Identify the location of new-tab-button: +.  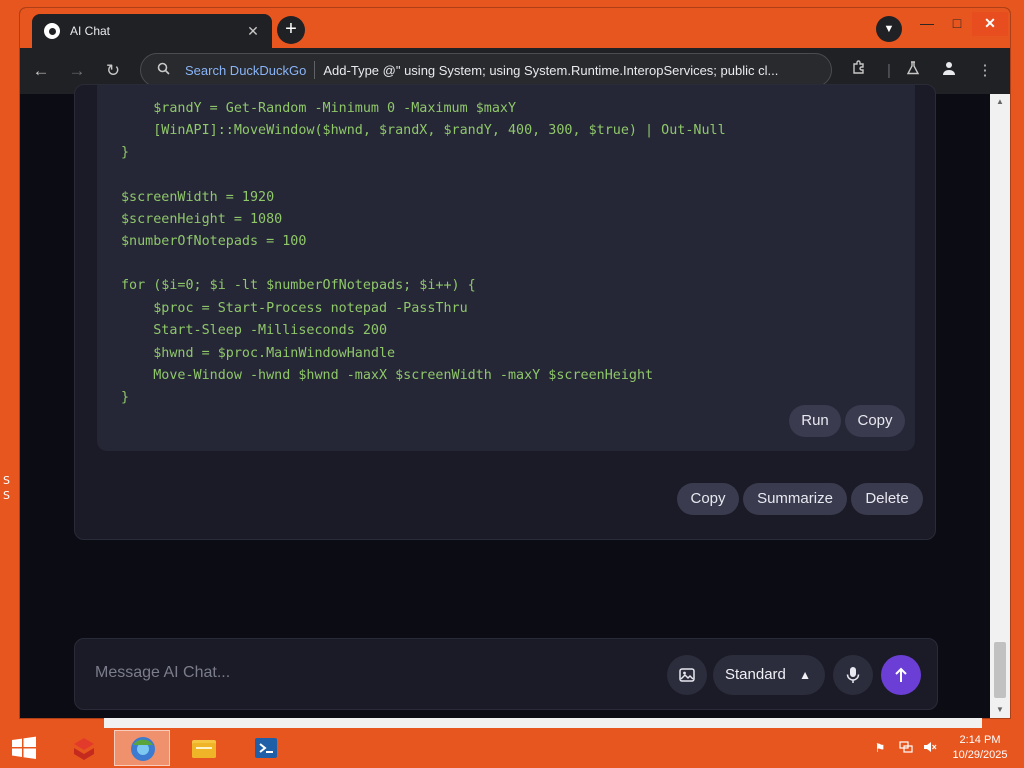
(291, 30).